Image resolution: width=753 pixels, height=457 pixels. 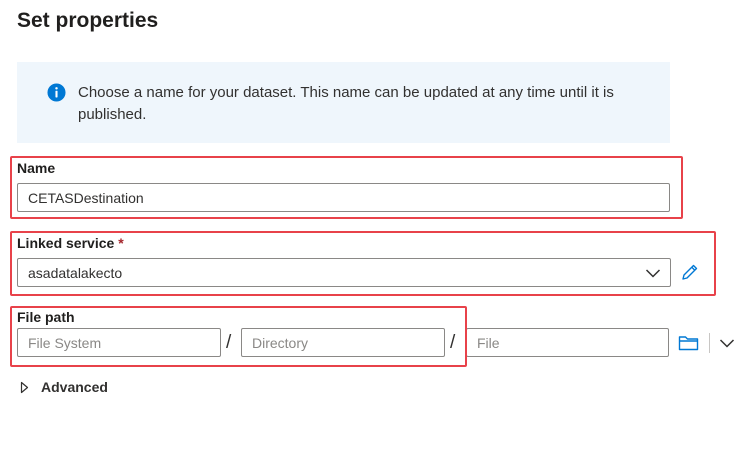 I want to click on file-path-label: File path, so click(x=46, y=317).